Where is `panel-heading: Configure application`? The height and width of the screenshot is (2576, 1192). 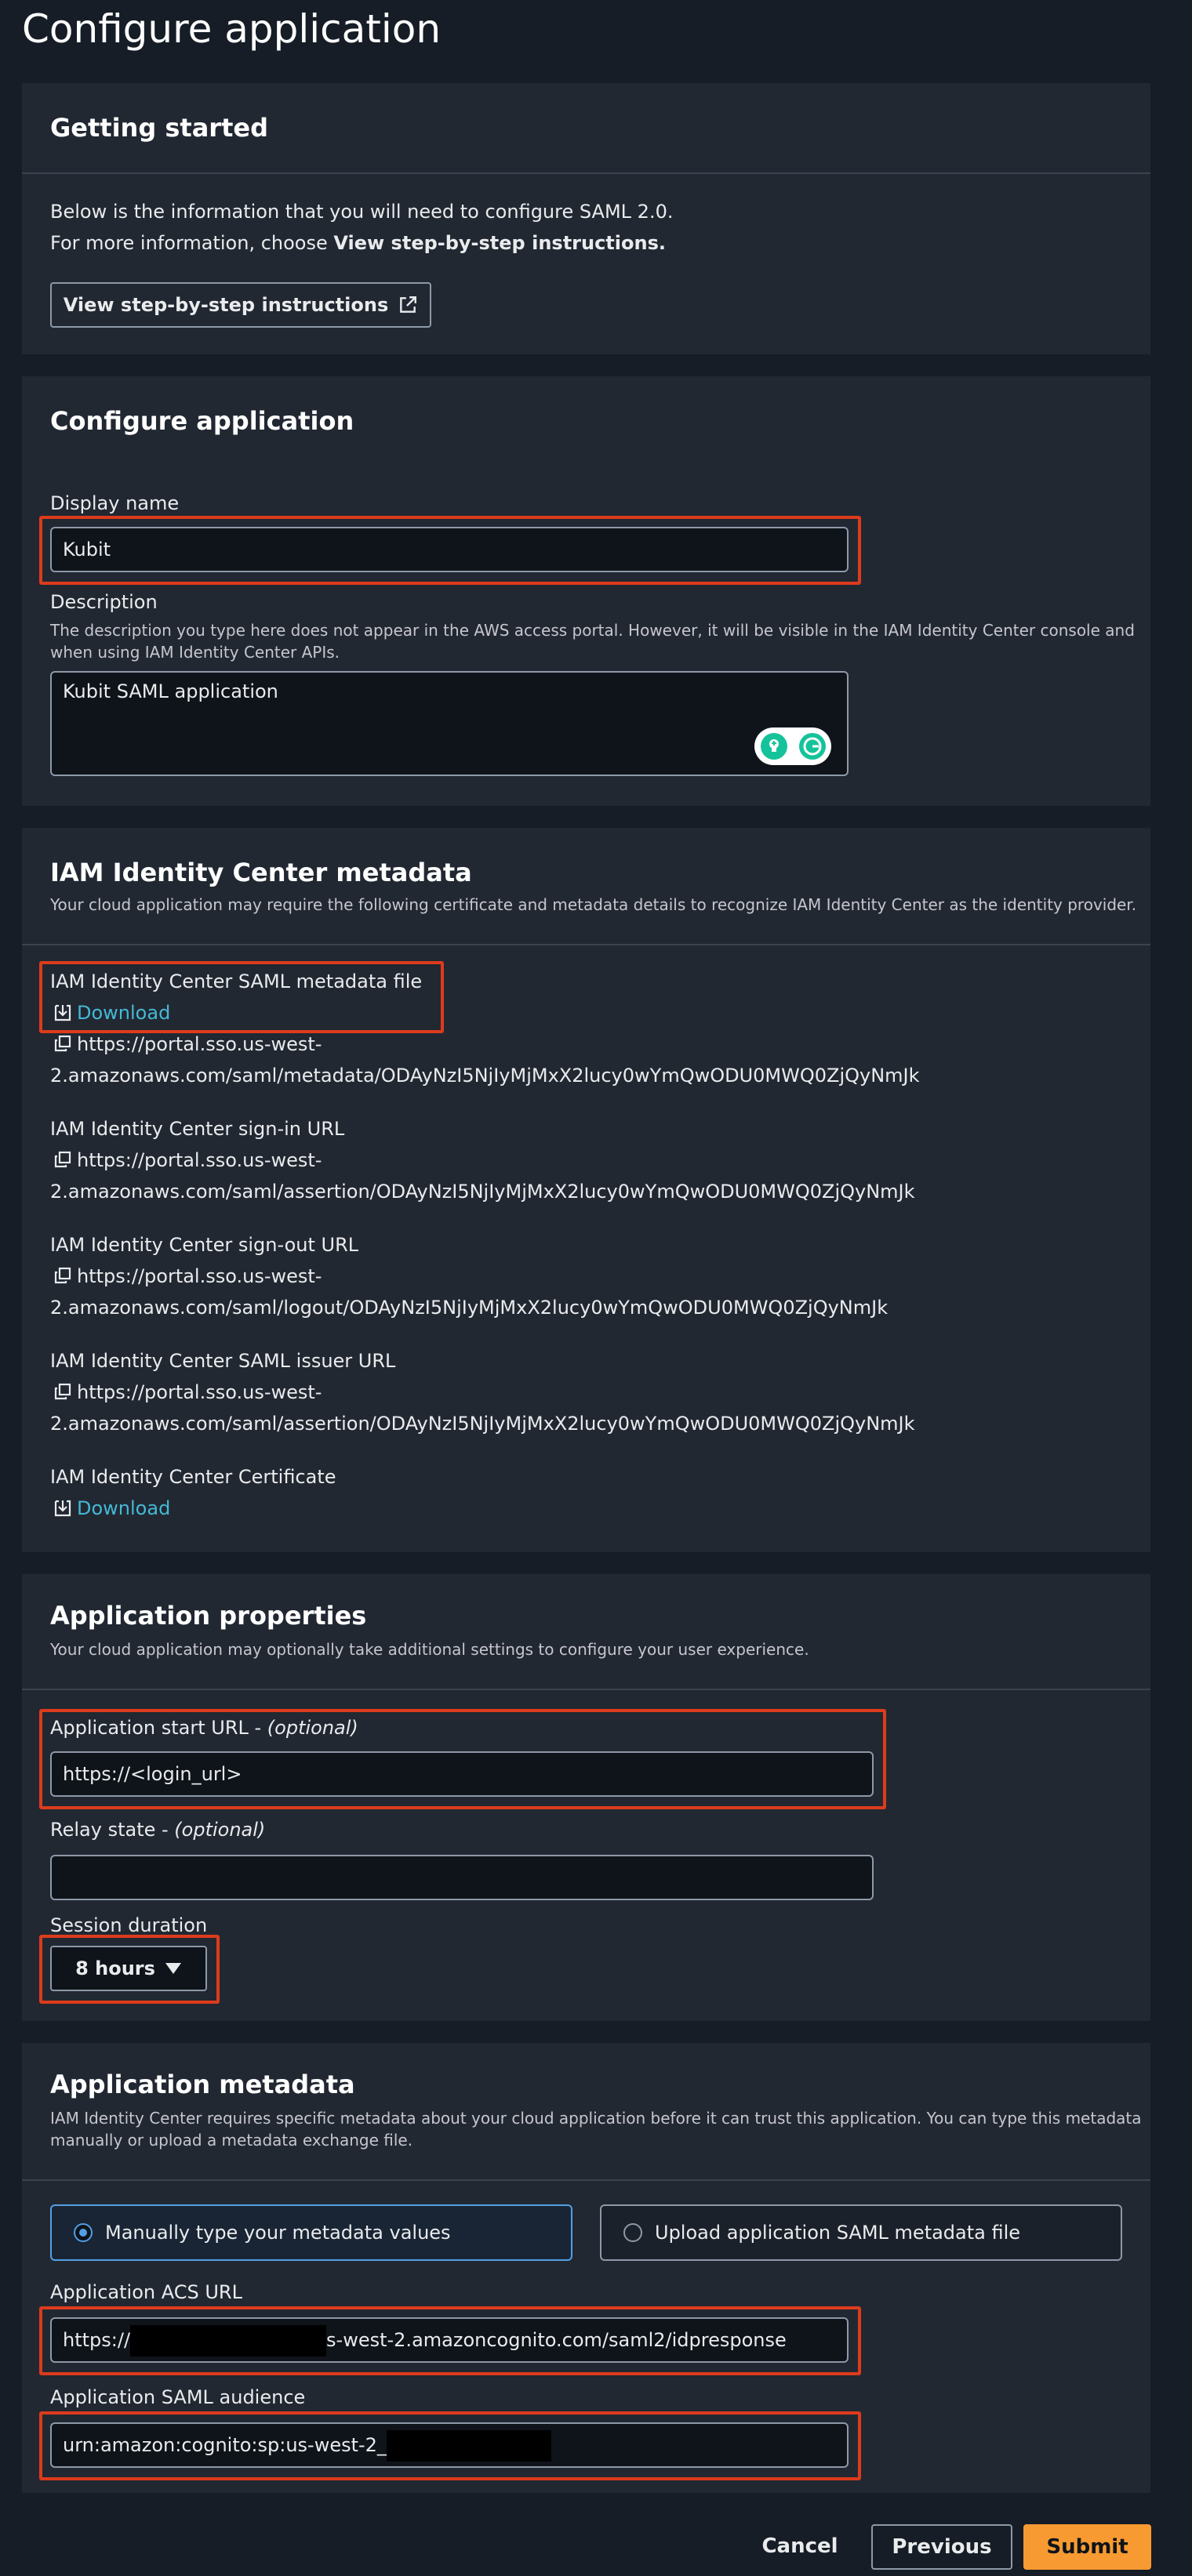 panel-heading: Configure application is located at coordinates (202, 421).